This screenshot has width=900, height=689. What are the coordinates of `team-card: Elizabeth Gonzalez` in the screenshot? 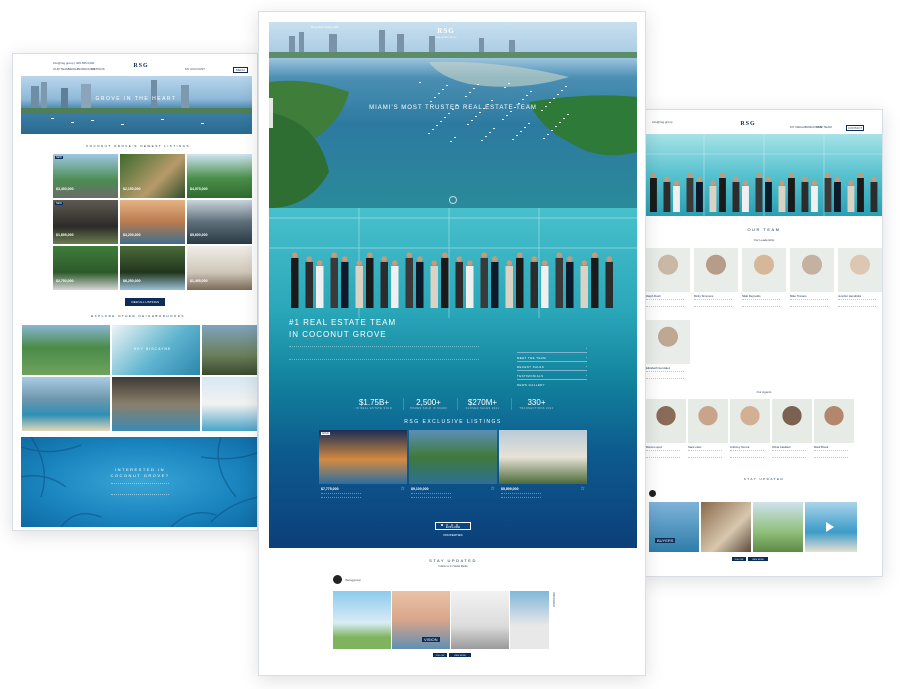 It's located at (668, 353).